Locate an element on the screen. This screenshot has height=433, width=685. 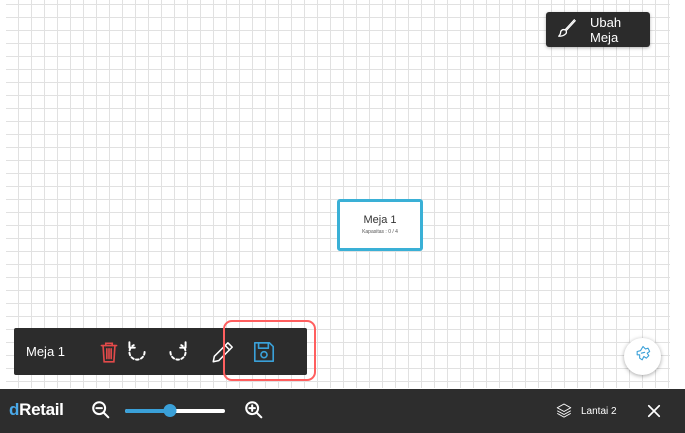
dretail-logo: dRetail is located at coordinates (36, 409).